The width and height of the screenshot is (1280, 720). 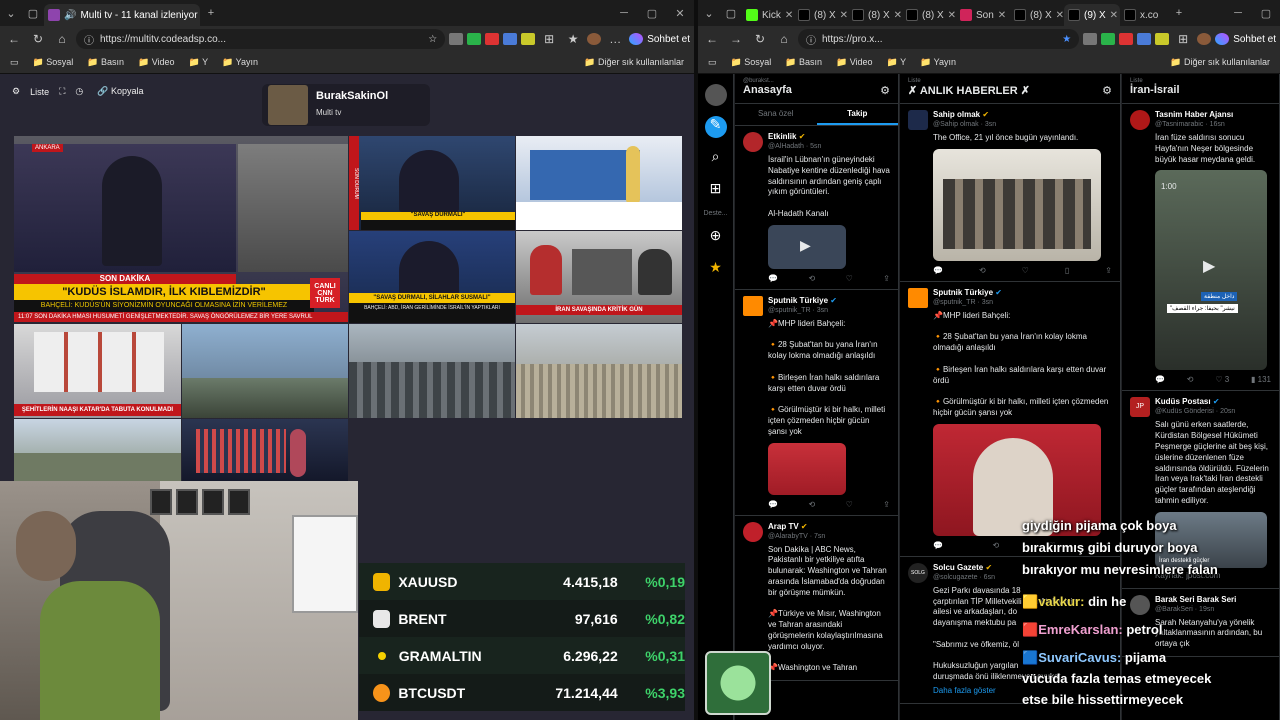 What do you see at coordinates (634, 62) in the screenshot?
I see `other-favorites-folder: 📁 Diğer sık kullanılanlar` at bounding box center [634, 62].